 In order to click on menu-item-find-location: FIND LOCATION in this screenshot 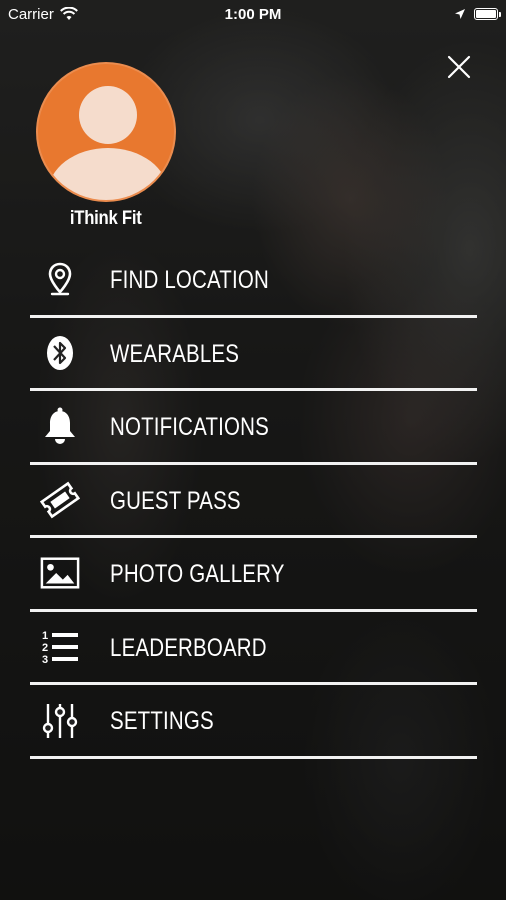, I will do `click(253, 281)`.